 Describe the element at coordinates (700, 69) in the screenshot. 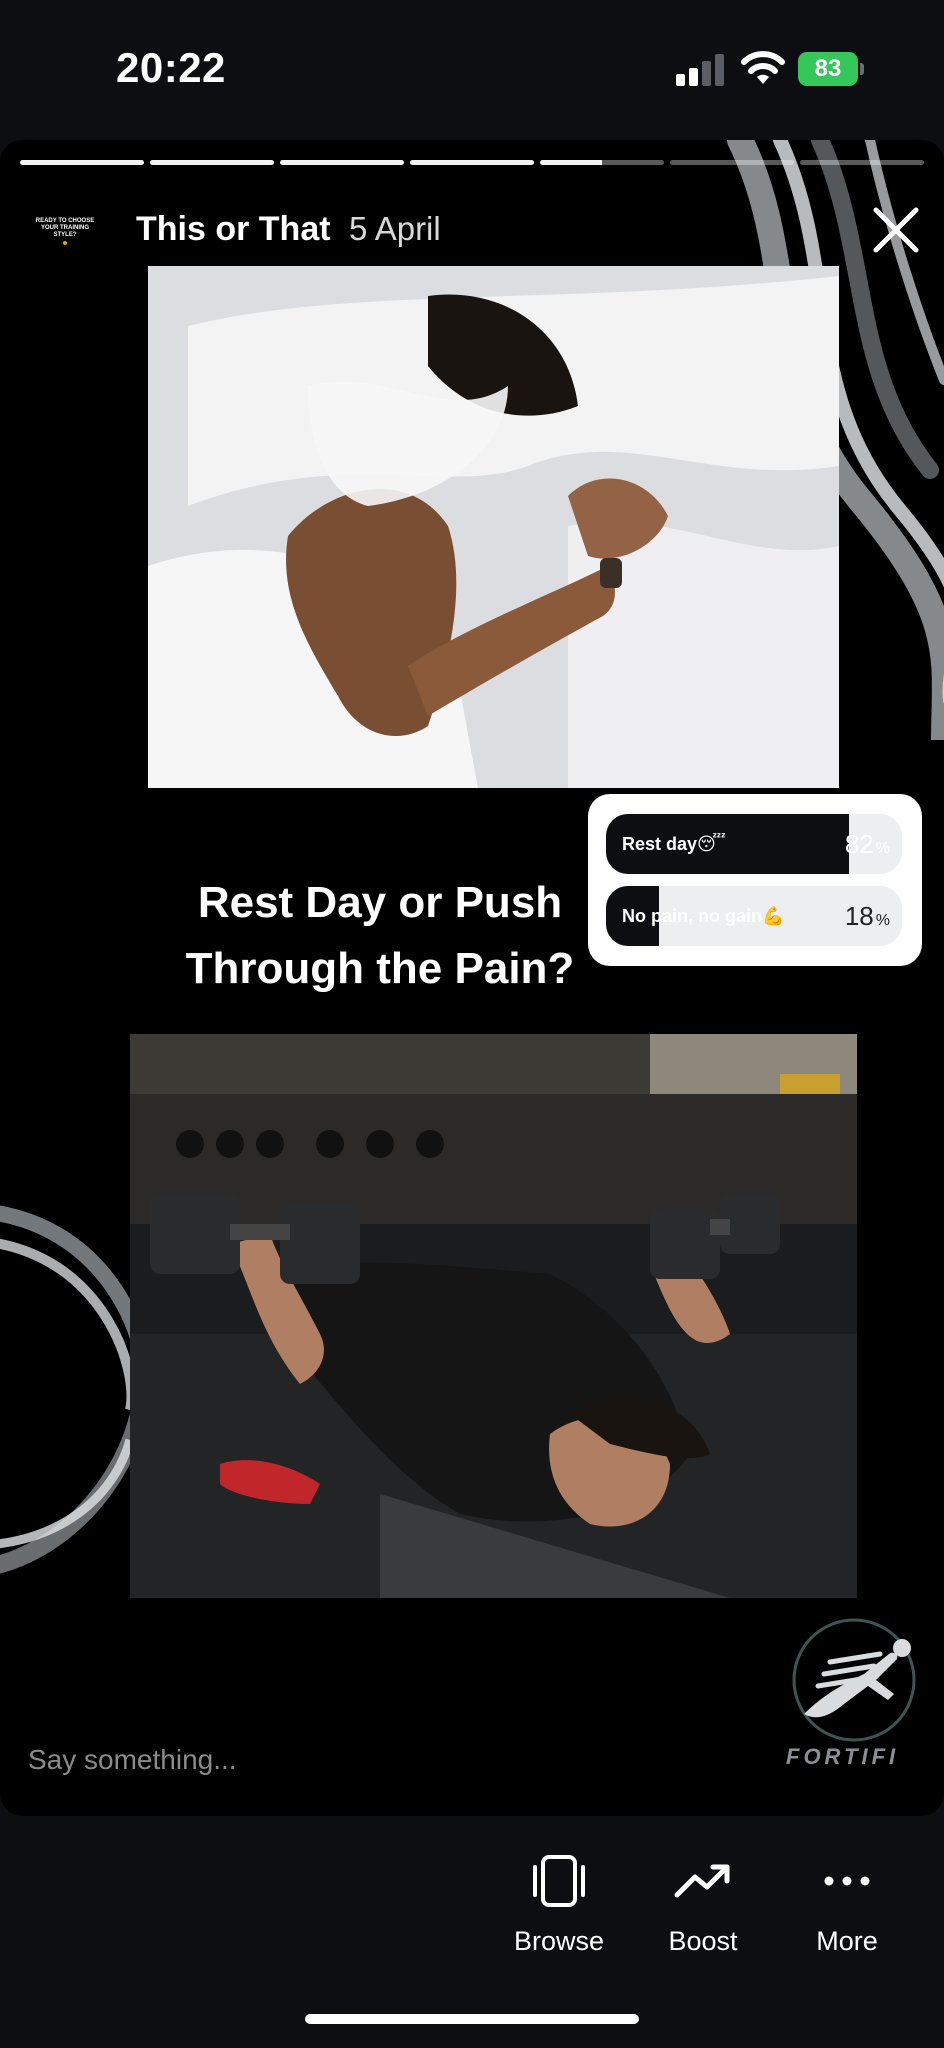

I see `cellular-signal-icon` at that location.